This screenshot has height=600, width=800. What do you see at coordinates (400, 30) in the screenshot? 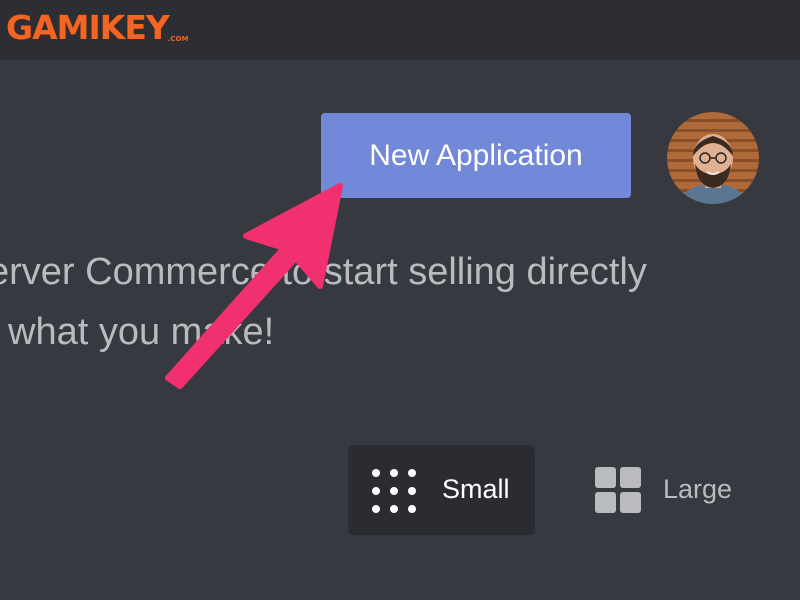
I see `top-bar: GAMIKEY .COM` at bounding box center [400, 30].